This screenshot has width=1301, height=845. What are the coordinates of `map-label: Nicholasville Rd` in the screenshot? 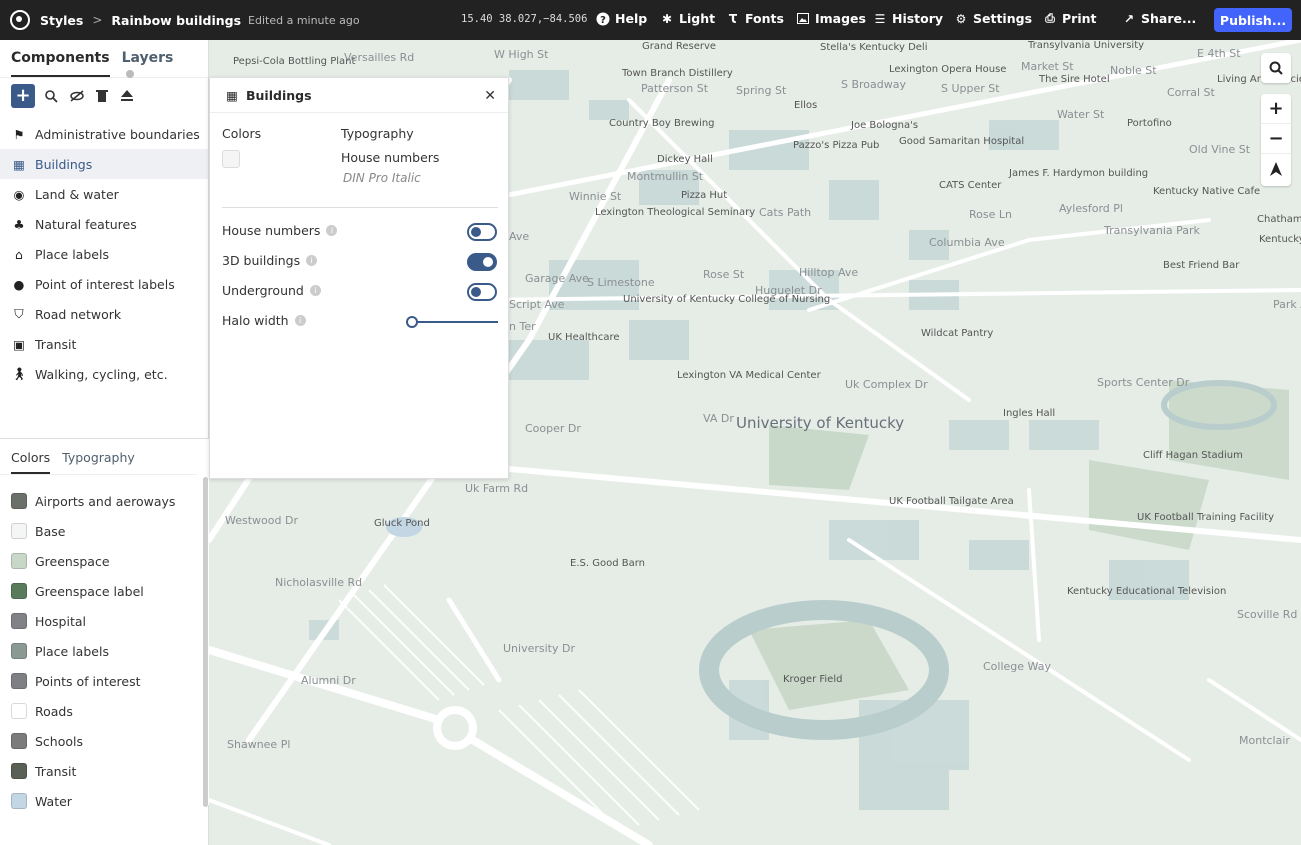 It's located at (319, 582).